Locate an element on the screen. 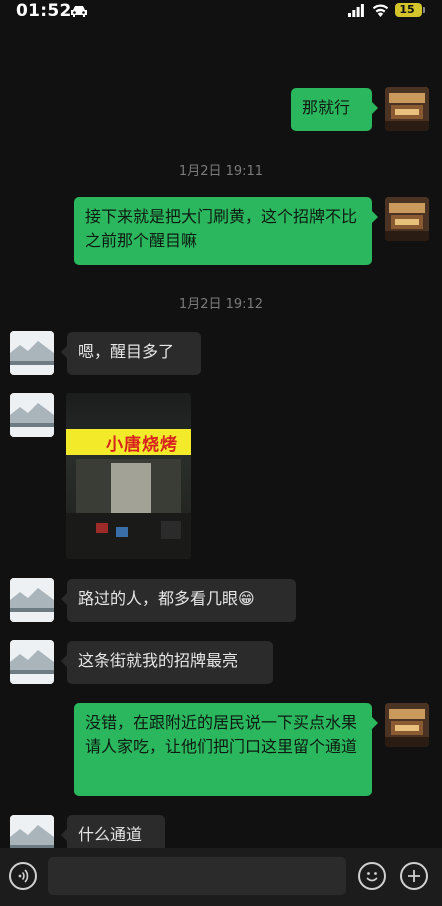 The image size is (442, 906). message-bubble-sent: 接下来就是把大门刷黄，这个招牌不比之前那个醒目嘛 is located at coordinates (226, 231).